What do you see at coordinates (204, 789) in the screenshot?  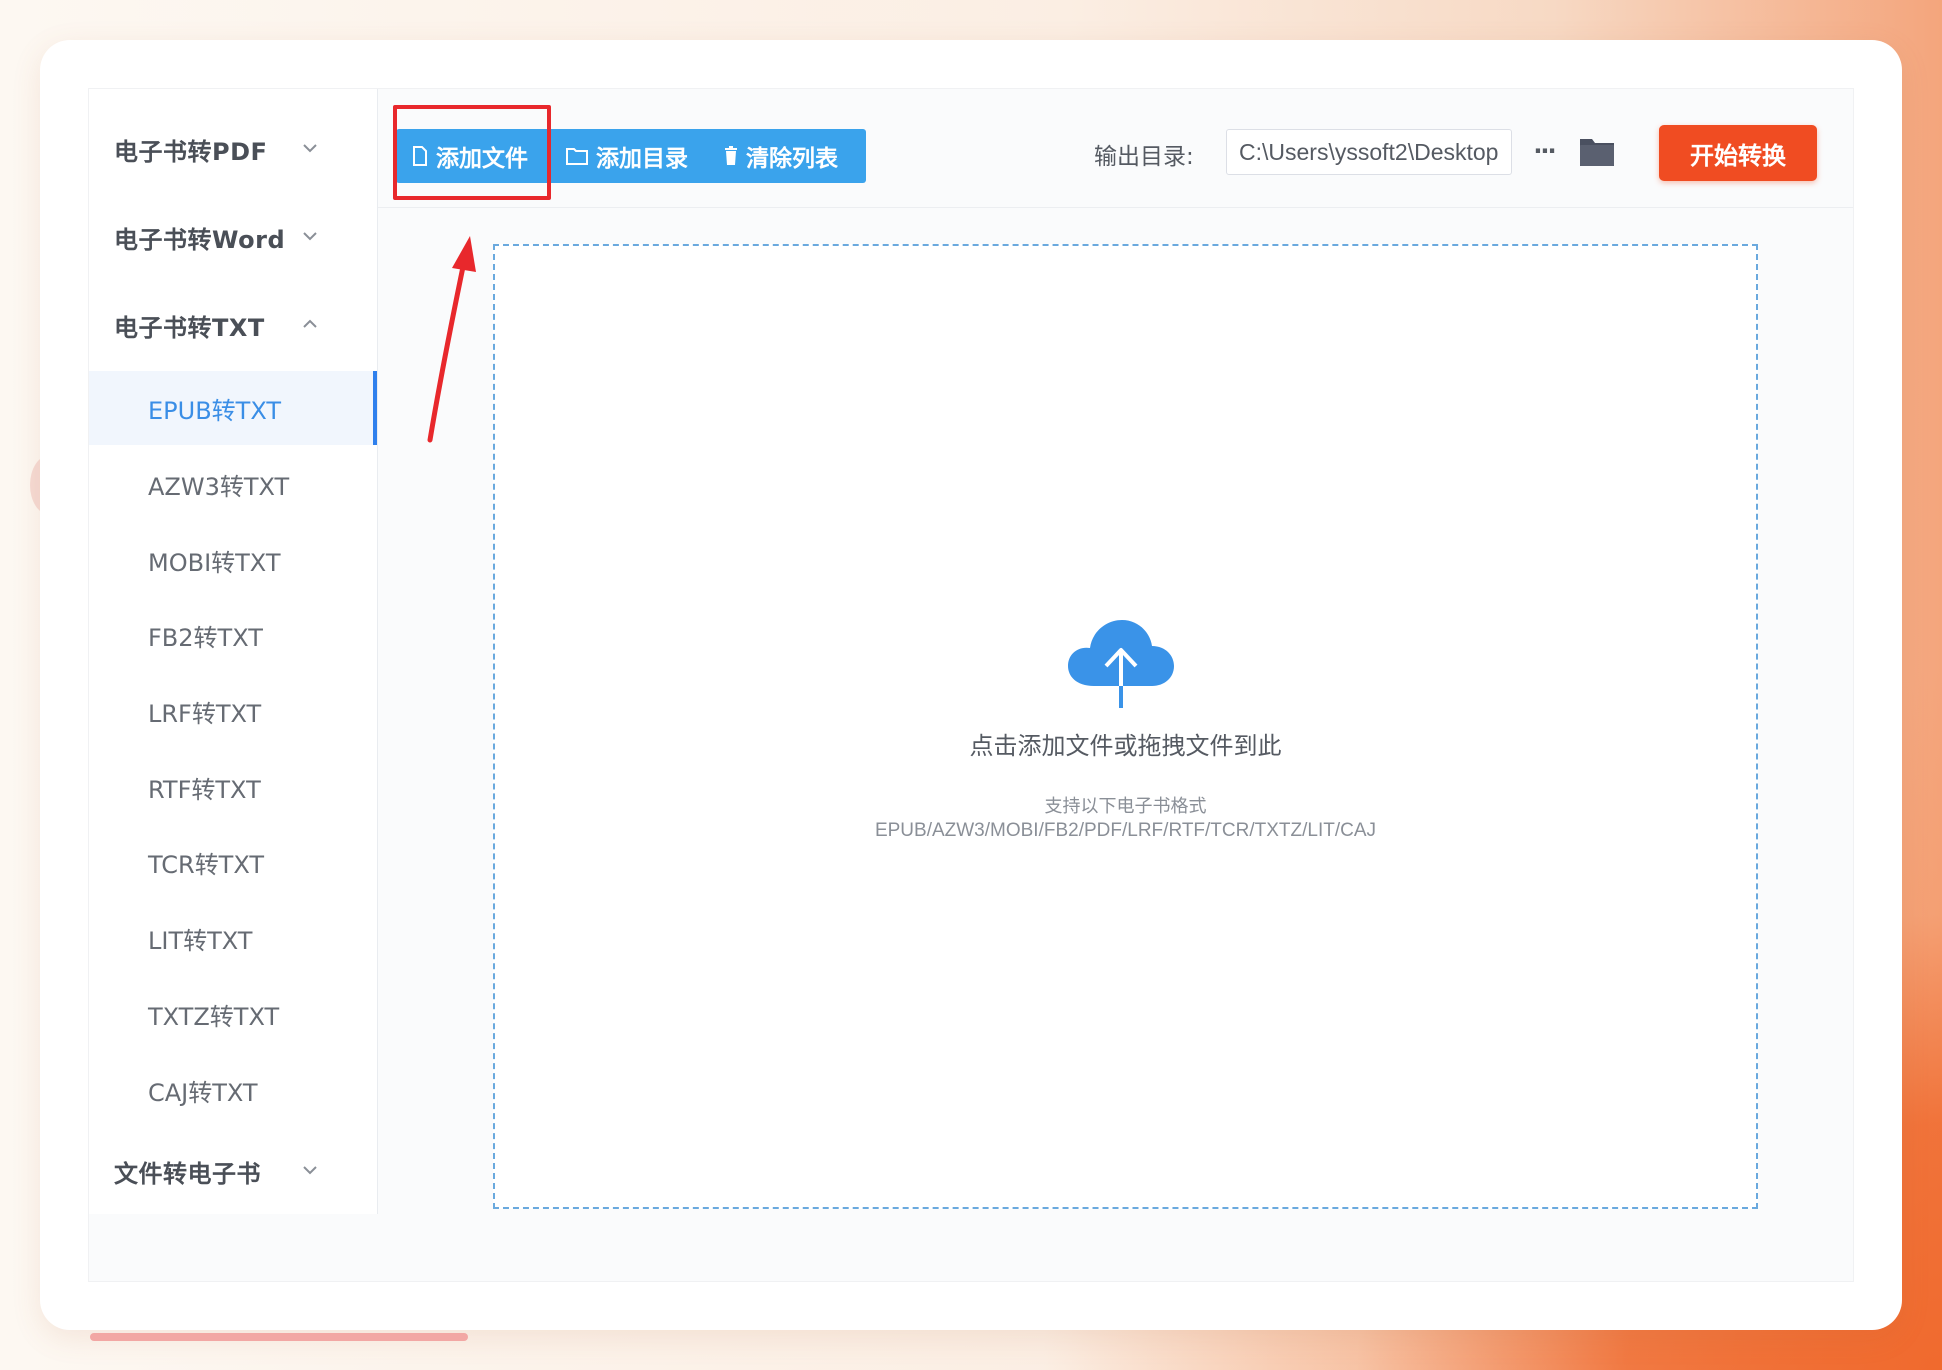 I see `sidebar-item-label: RTF转TXT` at bounding box center [204, 789].